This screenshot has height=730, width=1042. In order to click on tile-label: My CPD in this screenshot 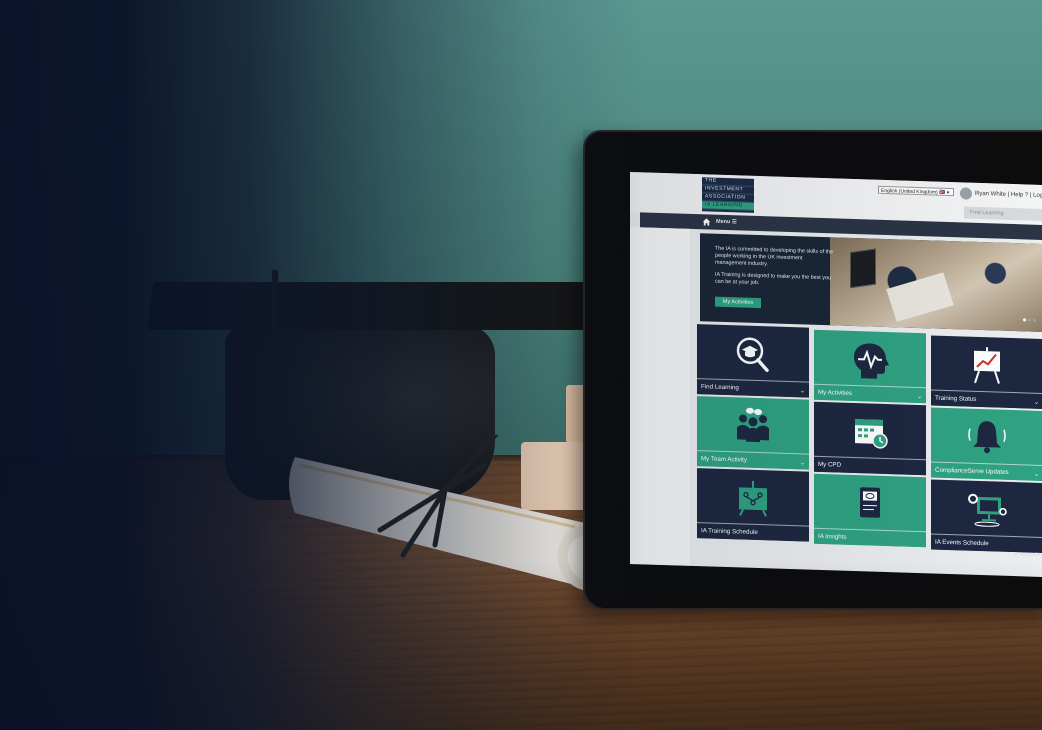, I will do `click(870, 465)`.